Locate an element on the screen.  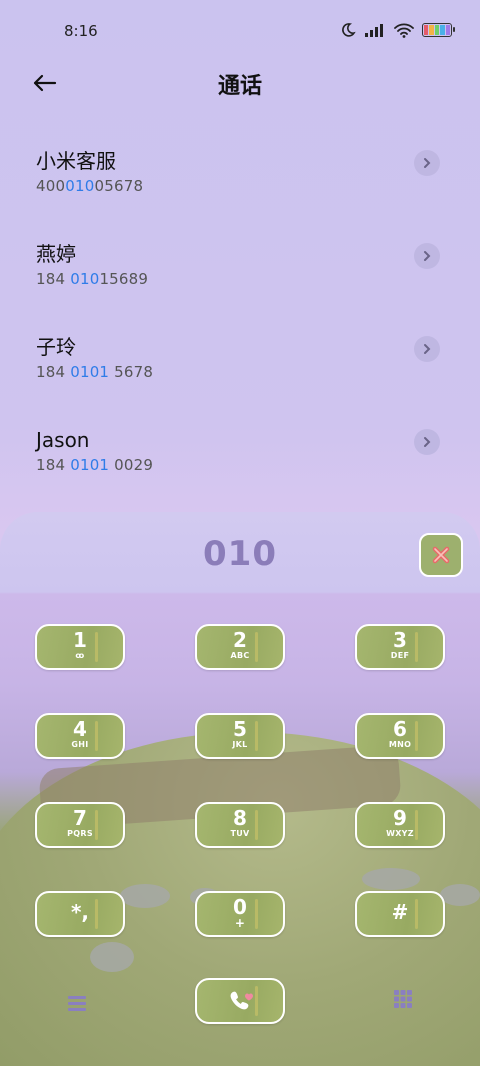
delete-icon is located at coordinates (441, 555).